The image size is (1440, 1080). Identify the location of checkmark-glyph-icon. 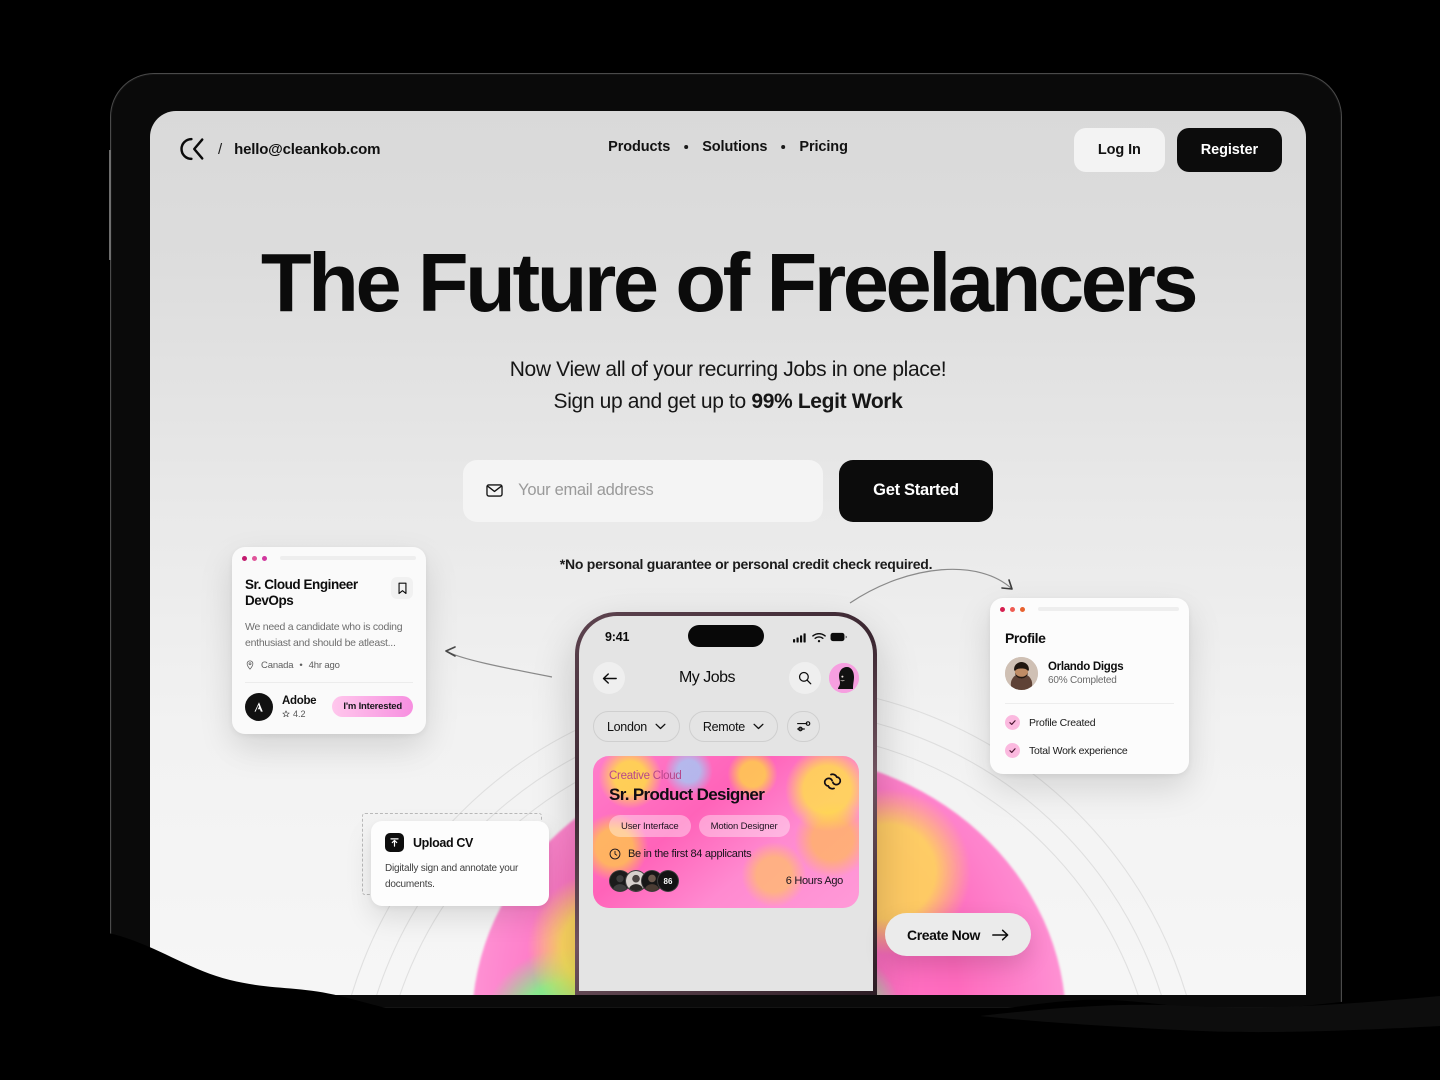
(1012, 723).